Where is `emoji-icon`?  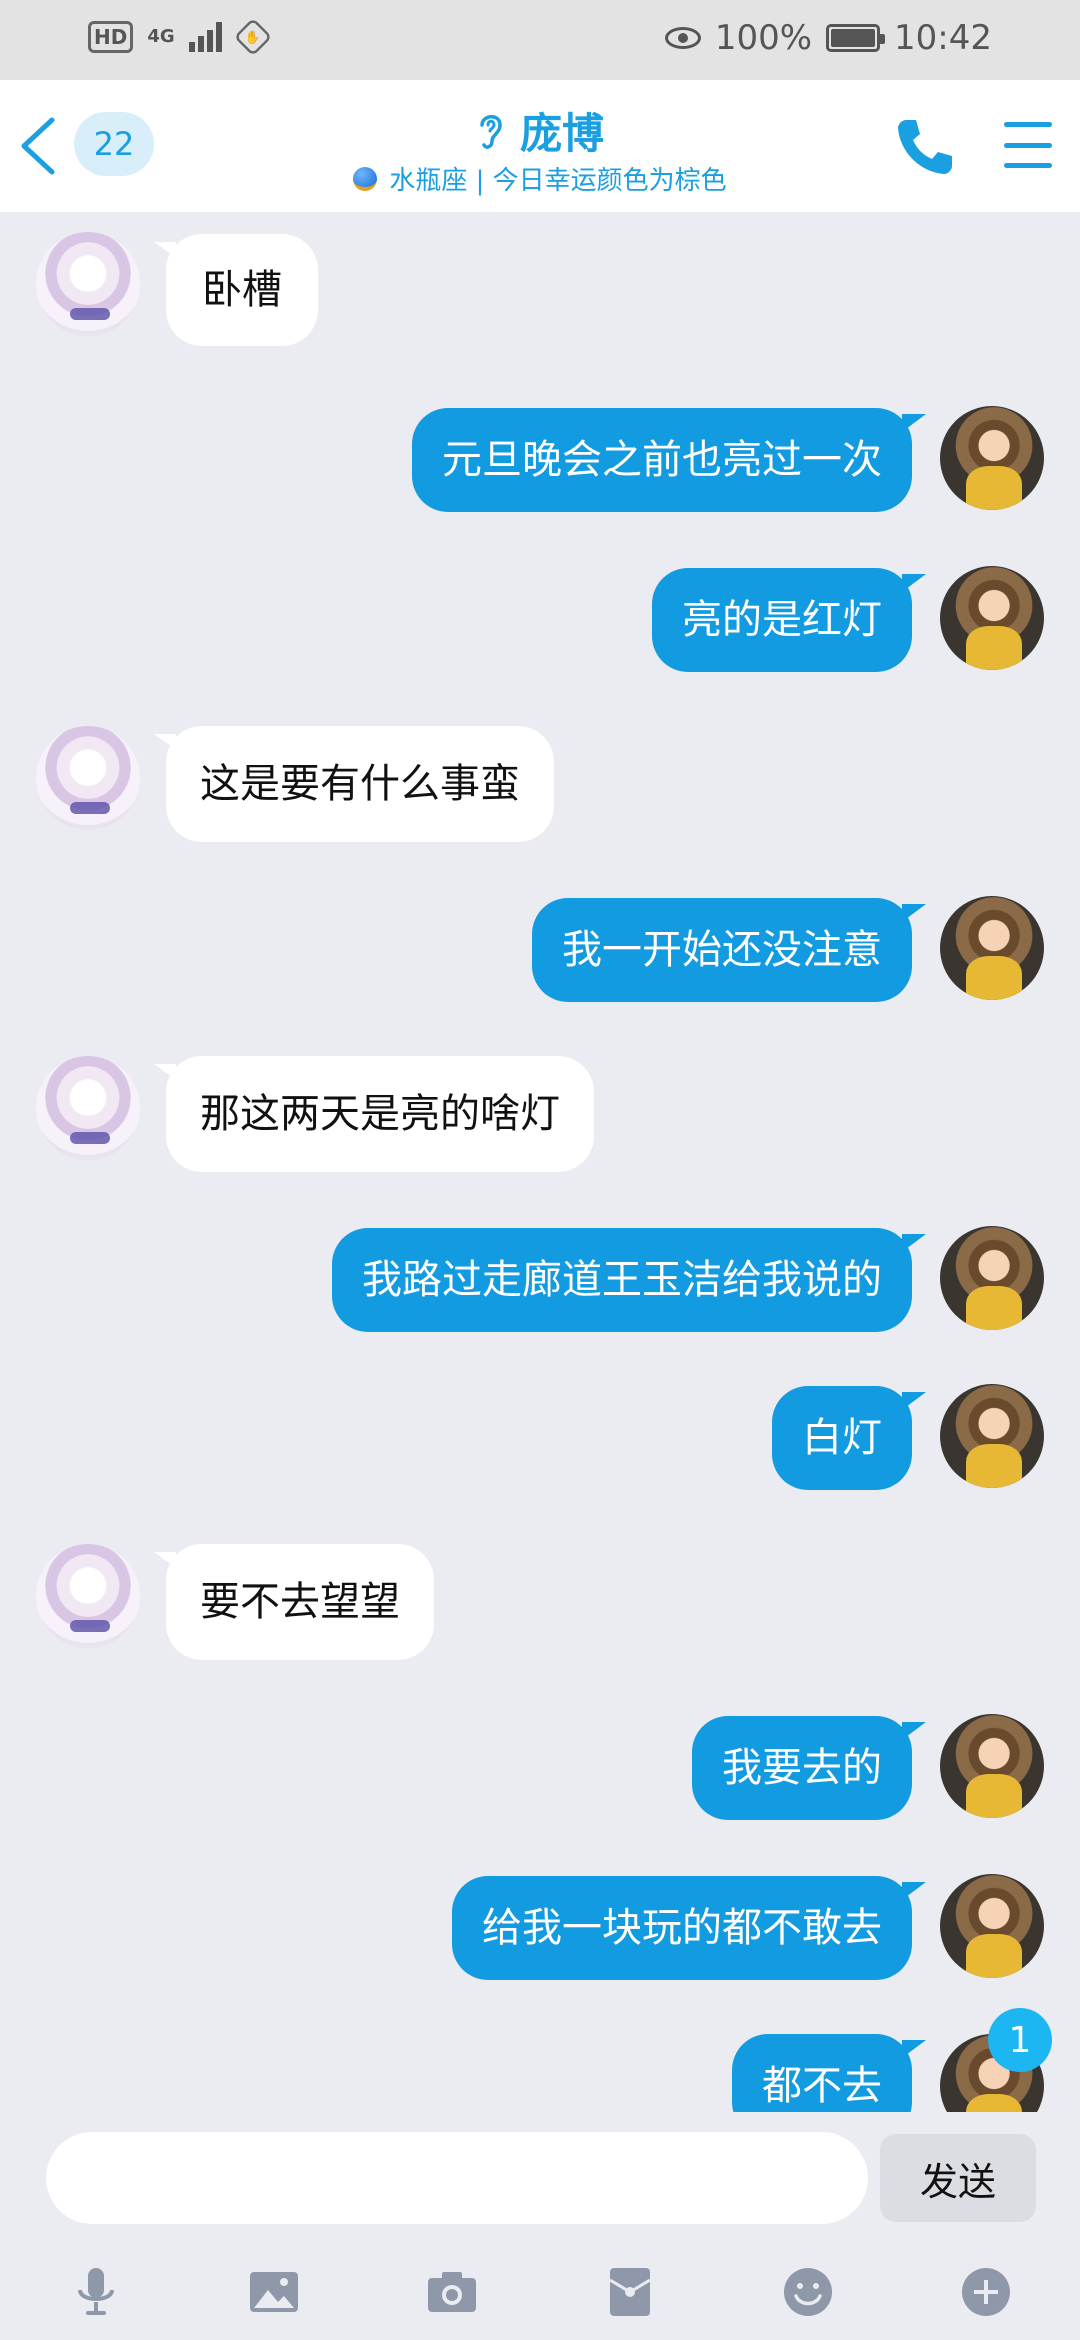
emoji-icon is located at coordinates (808, 2292).